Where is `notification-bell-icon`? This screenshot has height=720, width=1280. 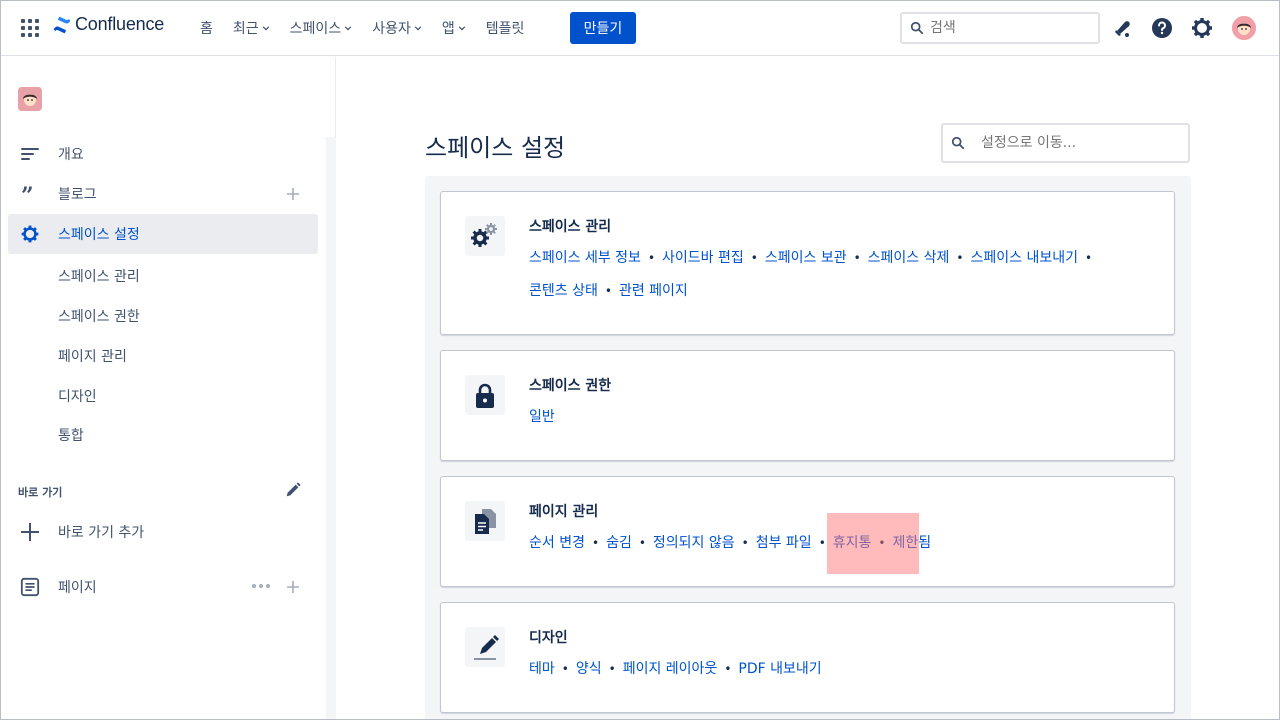 notification-bell-icon is located at coordinates (1123, 28).